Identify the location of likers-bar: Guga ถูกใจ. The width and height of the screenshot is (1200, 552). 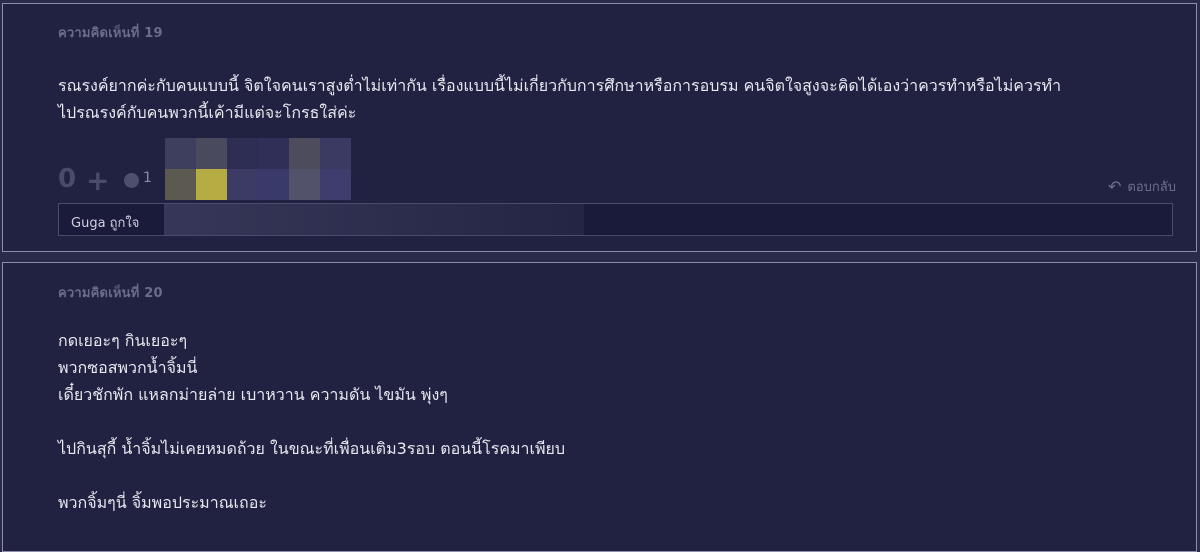
(615, 219).